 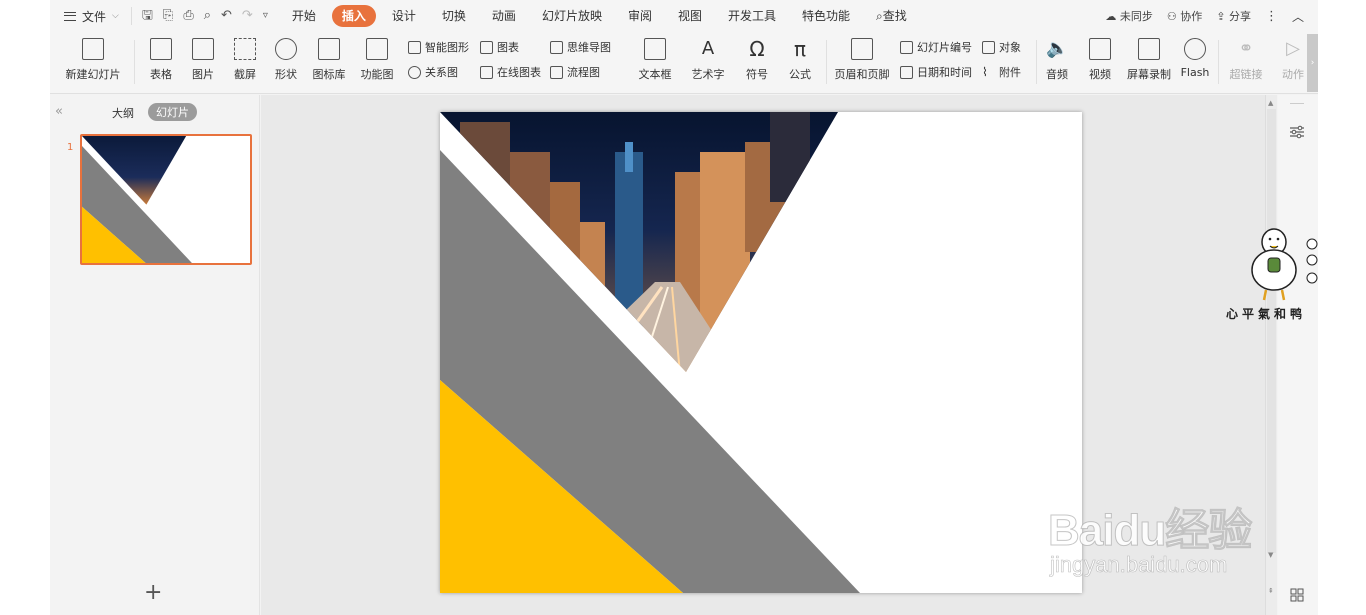 I want to click on ribbon-scroll-right: ›, so click(x=1312, y=63).